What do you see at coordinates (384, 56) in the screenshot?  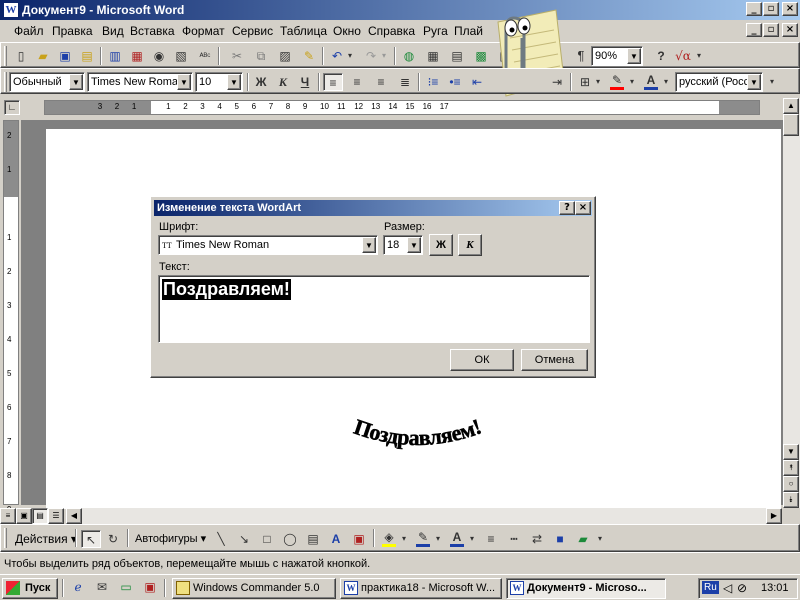 I see `redo-dropdown-icon: ▾` at bounding box center [384, 56].